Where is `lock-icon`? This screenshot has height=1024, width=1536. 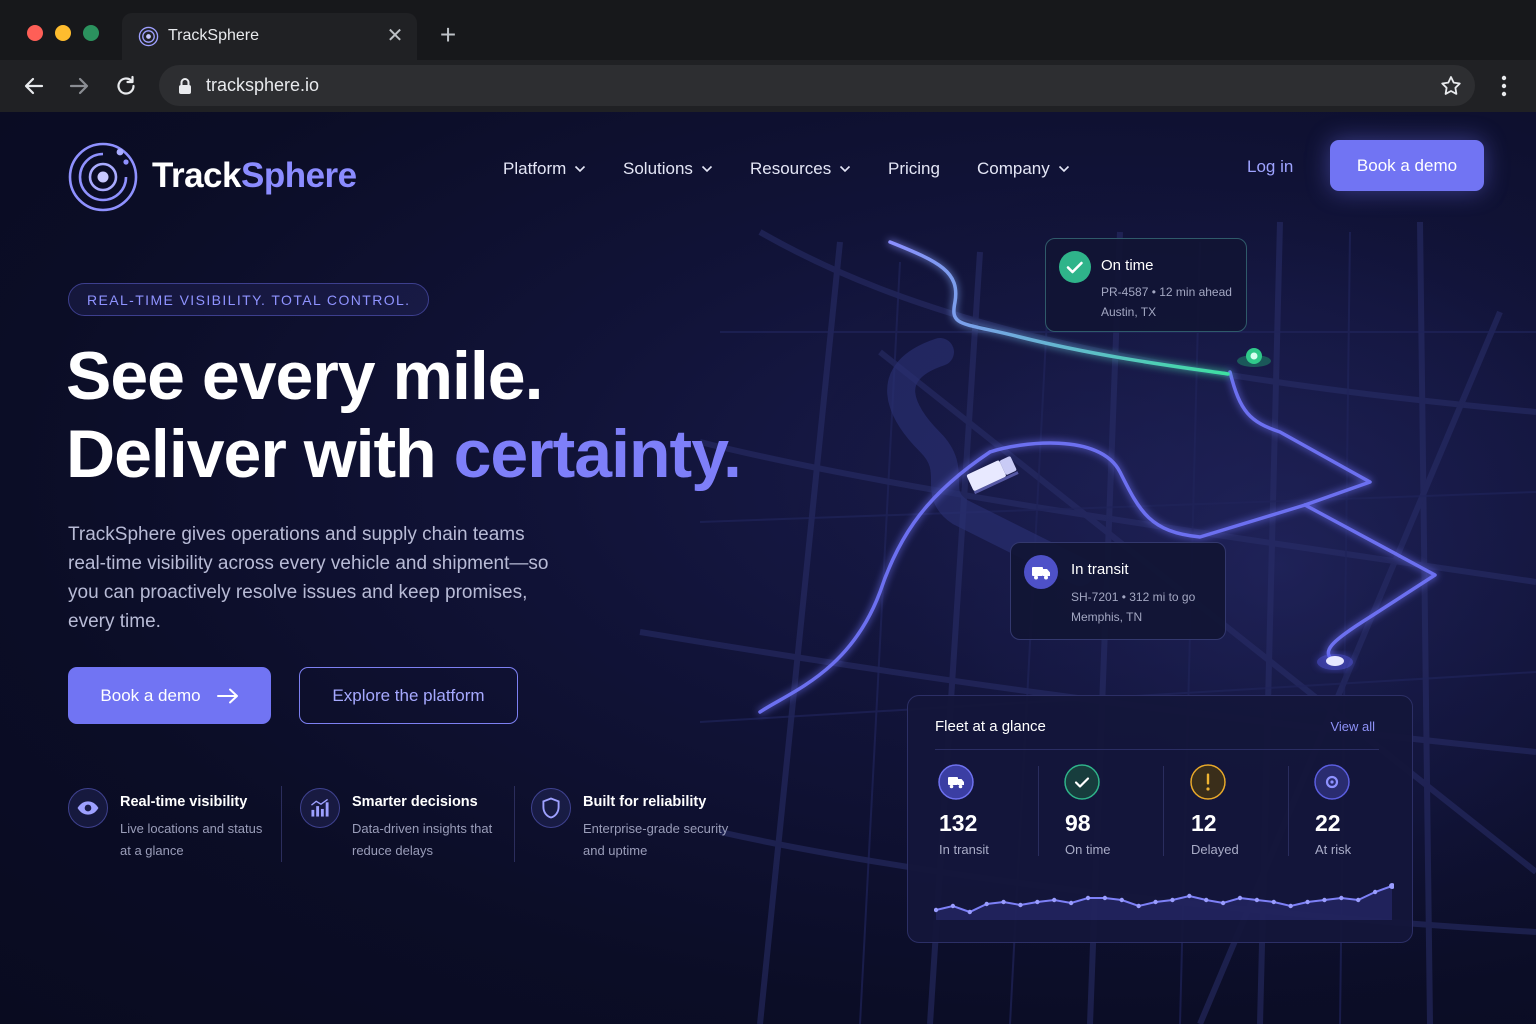
lock-icon is located at coordinates (185, 86).